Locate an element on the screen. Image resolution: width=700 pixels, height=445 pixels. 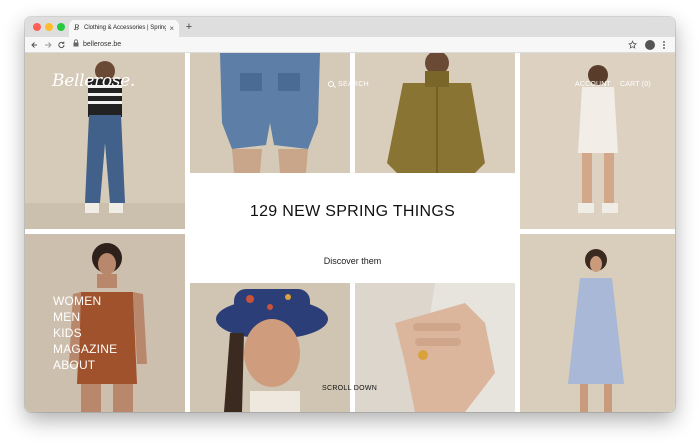
main-menu: WOMEN MEN KIDS MAGAZINE ABOUT is located at coordinates (85, 333).